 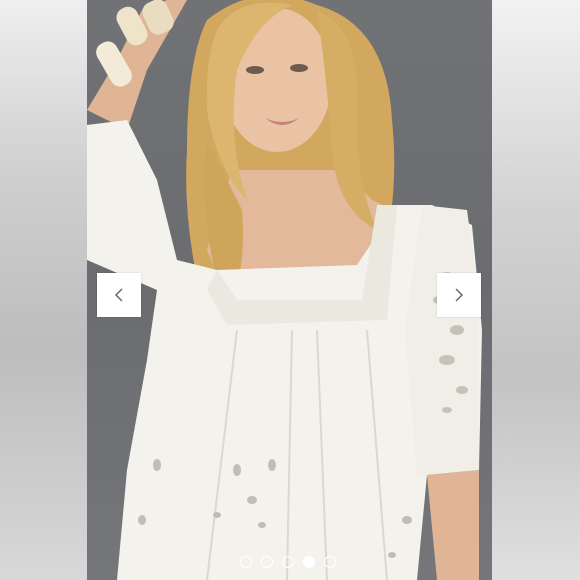 I want to click on previous-image-button, so click(x=119, y=295).